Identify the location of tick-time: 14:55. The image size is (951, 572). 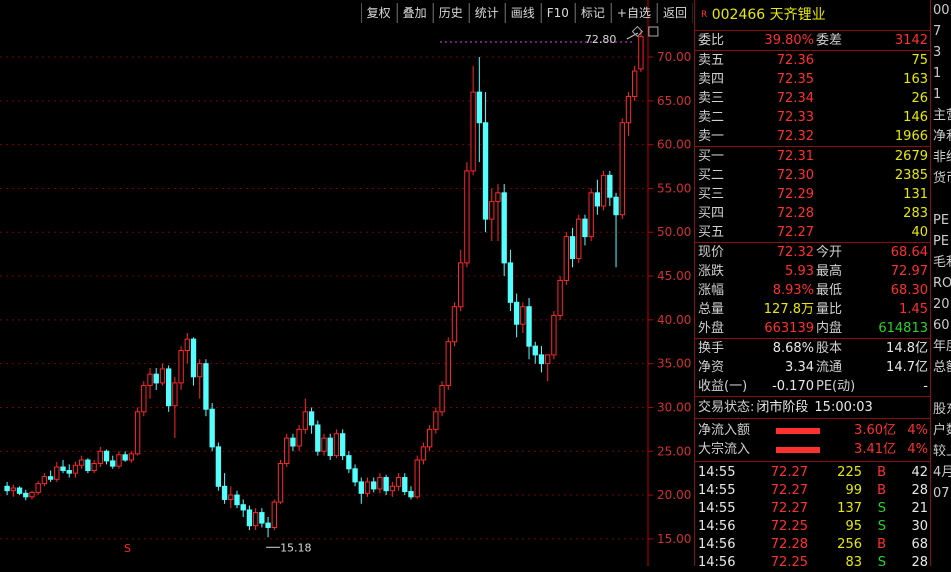
(717, 490).